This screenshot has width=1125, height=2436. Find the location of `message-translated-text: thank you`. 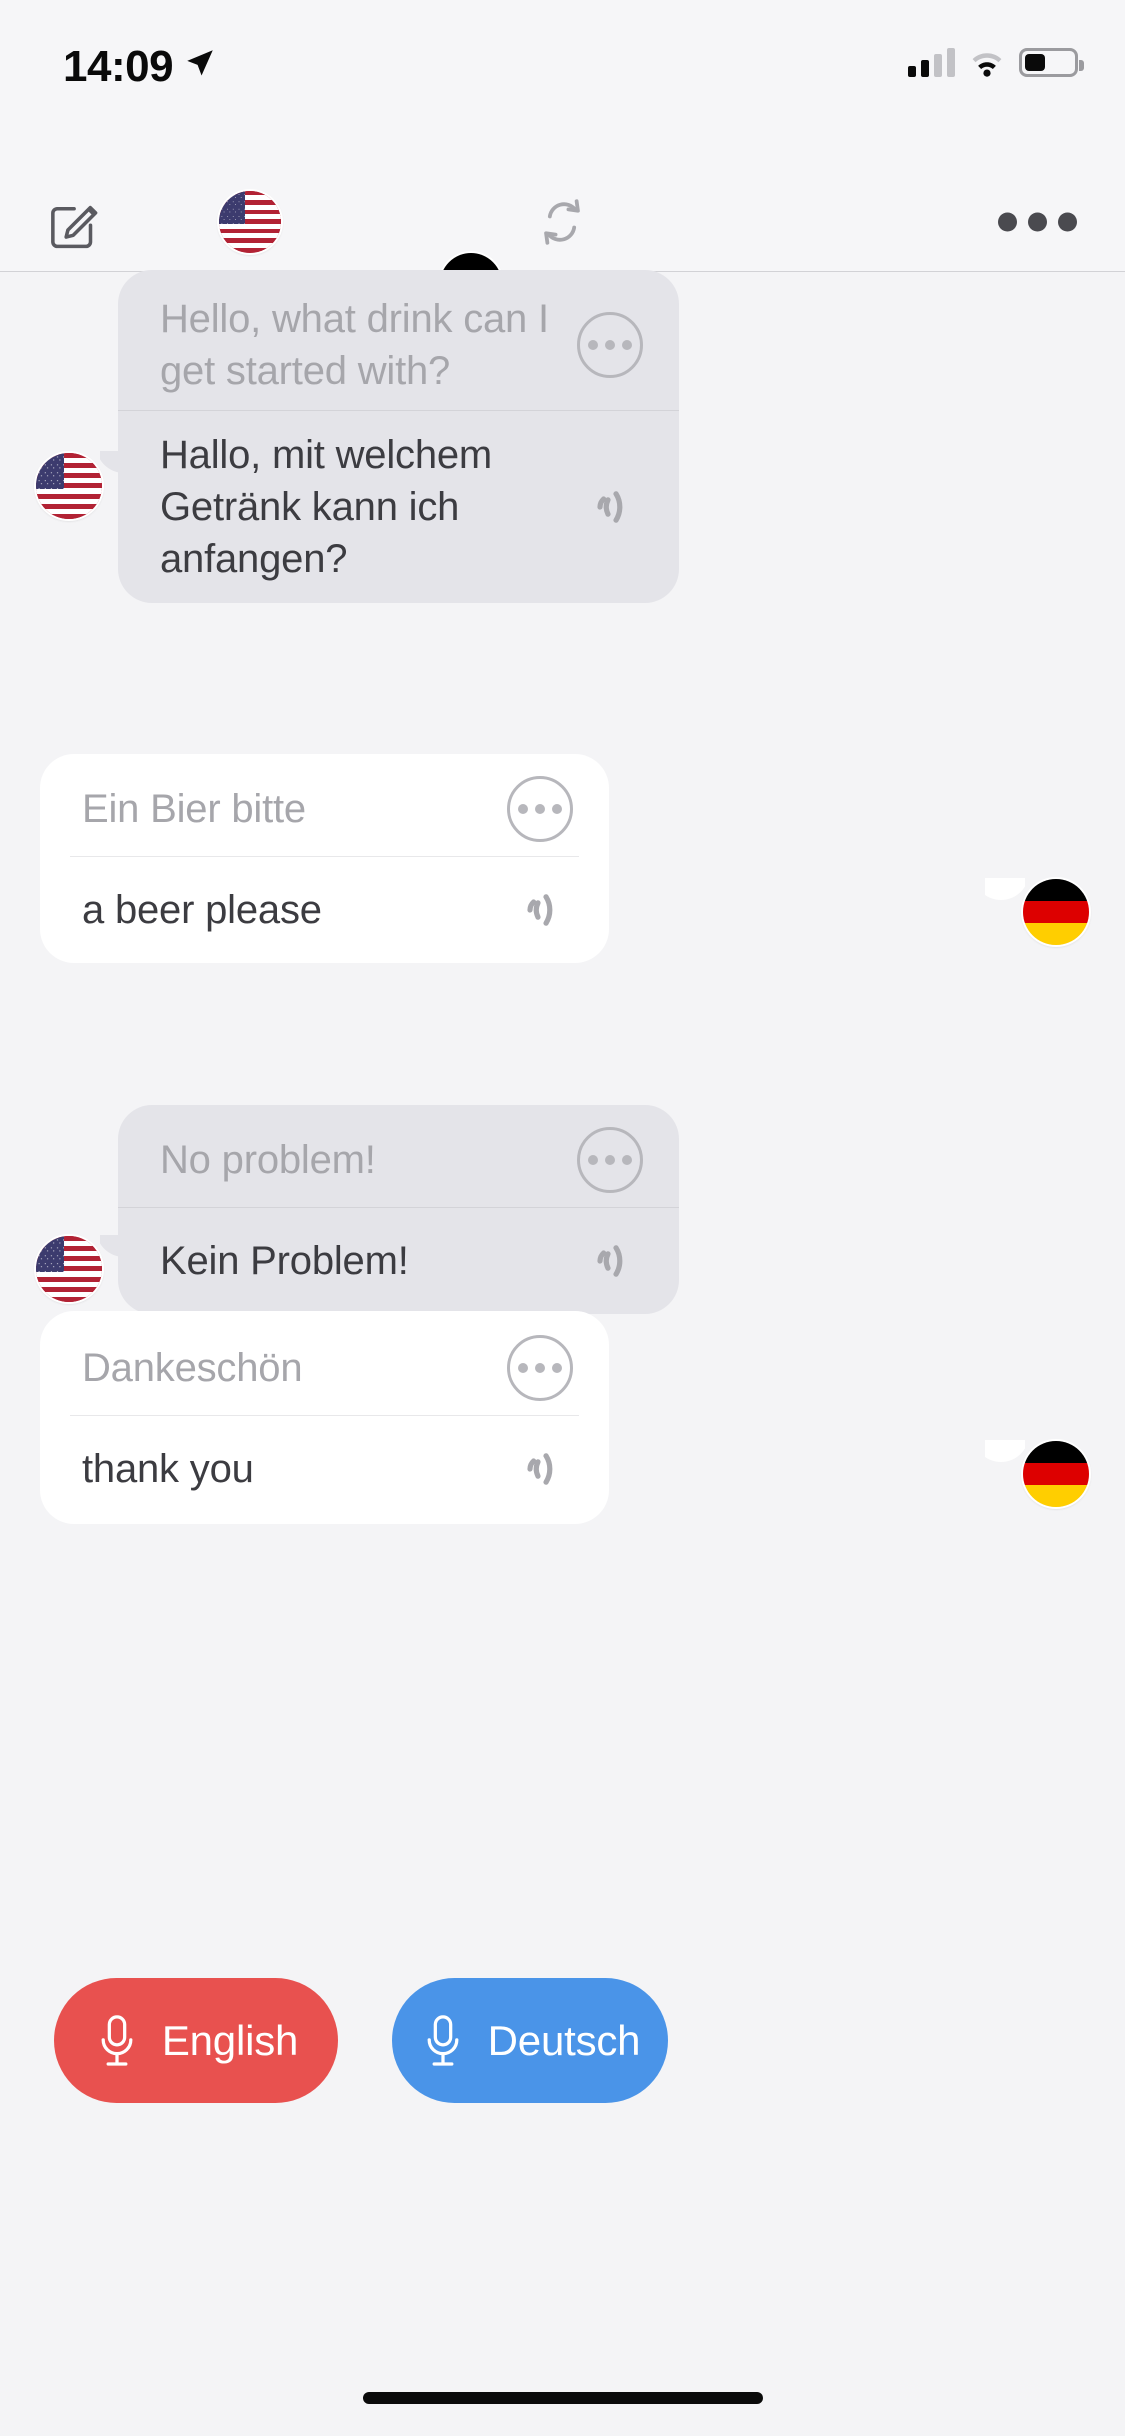

message-translated-text: thank you is located at coordinates (168, 1469).